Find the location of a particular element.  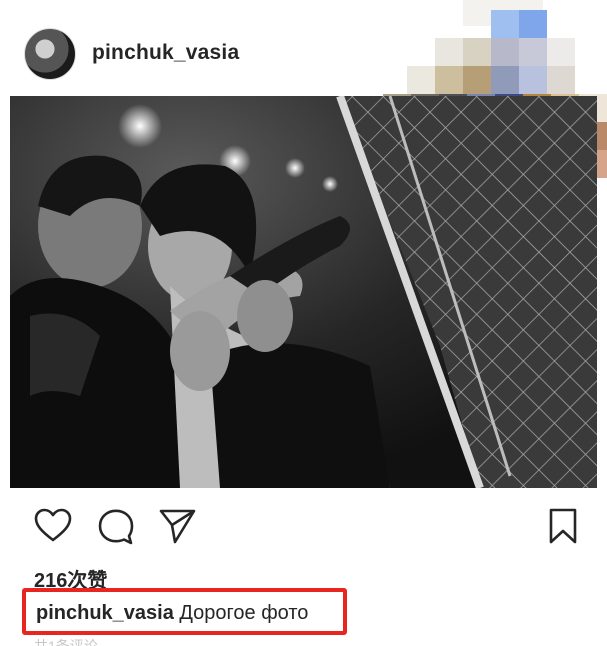

avatar is located at coordinates (50, 54).